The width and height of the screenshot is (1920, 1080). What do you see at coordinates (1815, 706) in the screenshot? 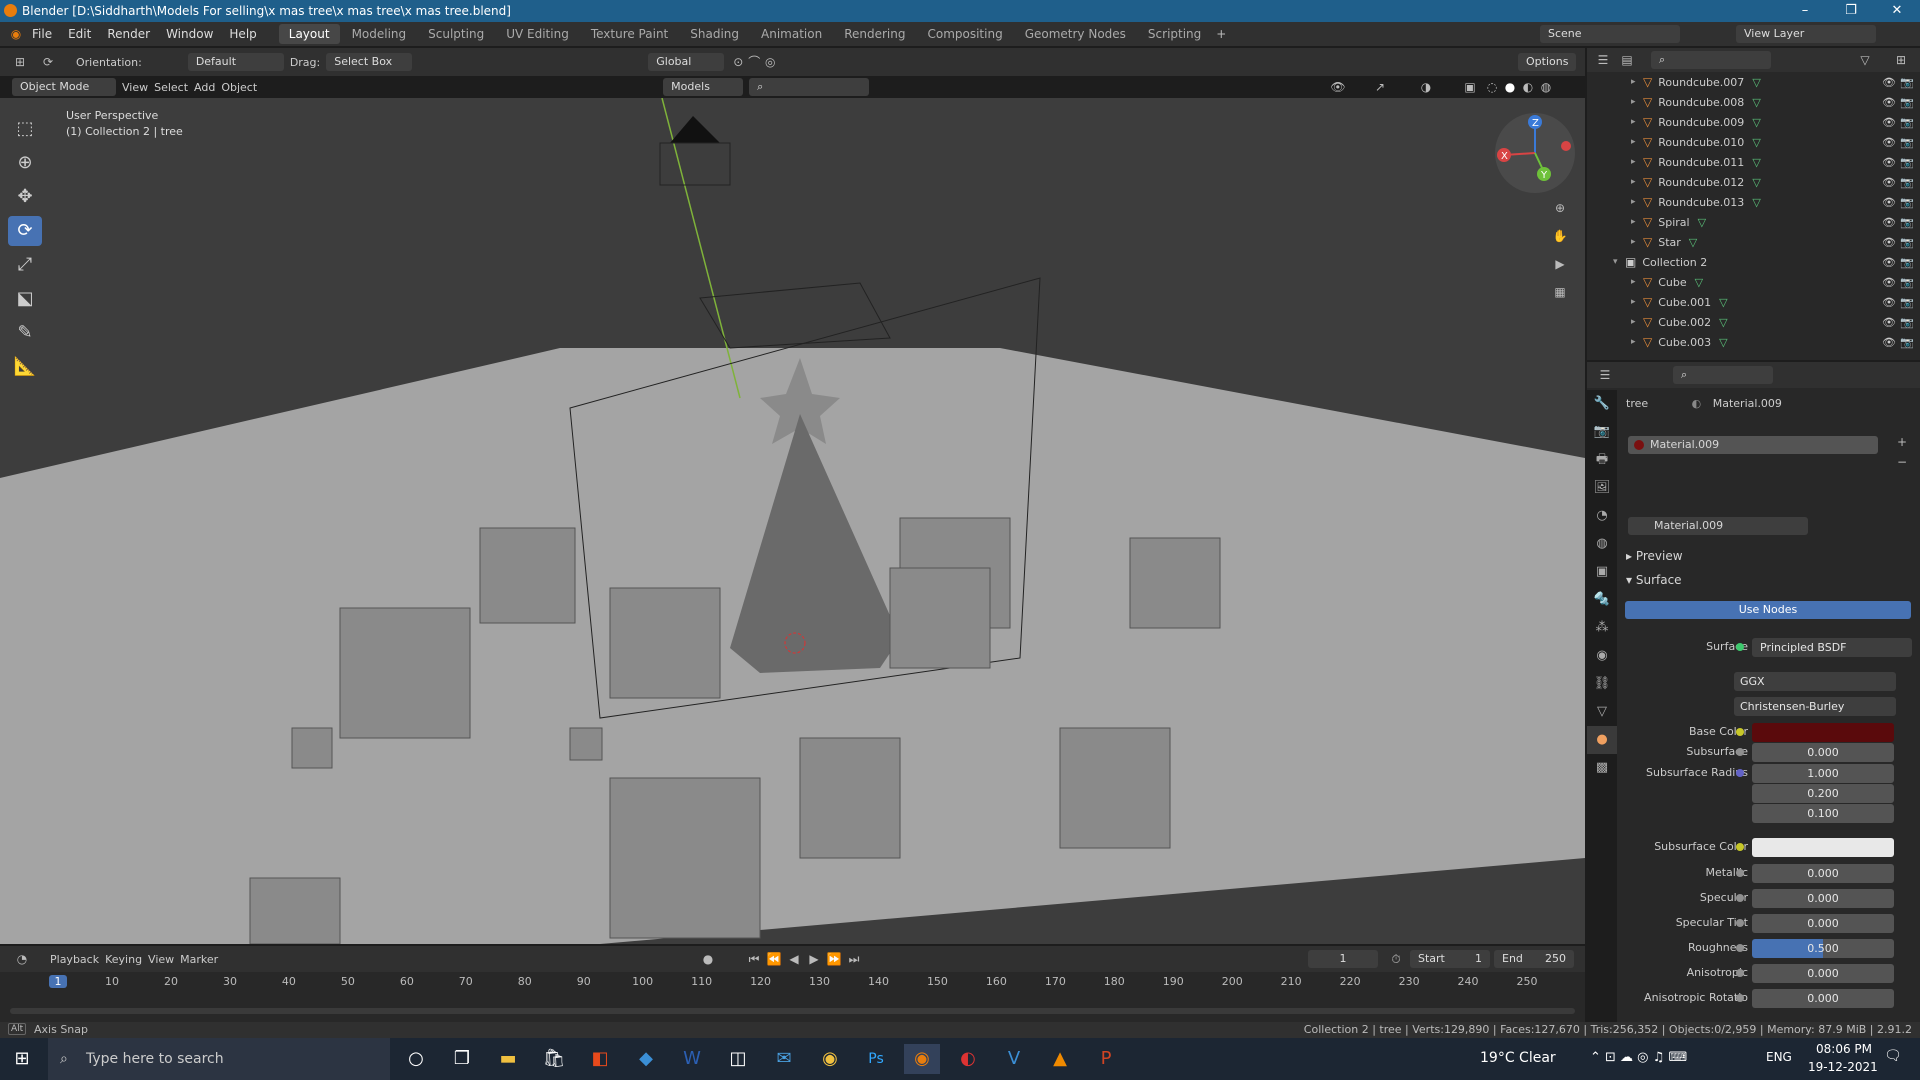
I see `subsurface-method-dropdown: Christensen-Burley` at bounding box center [1815, 706].